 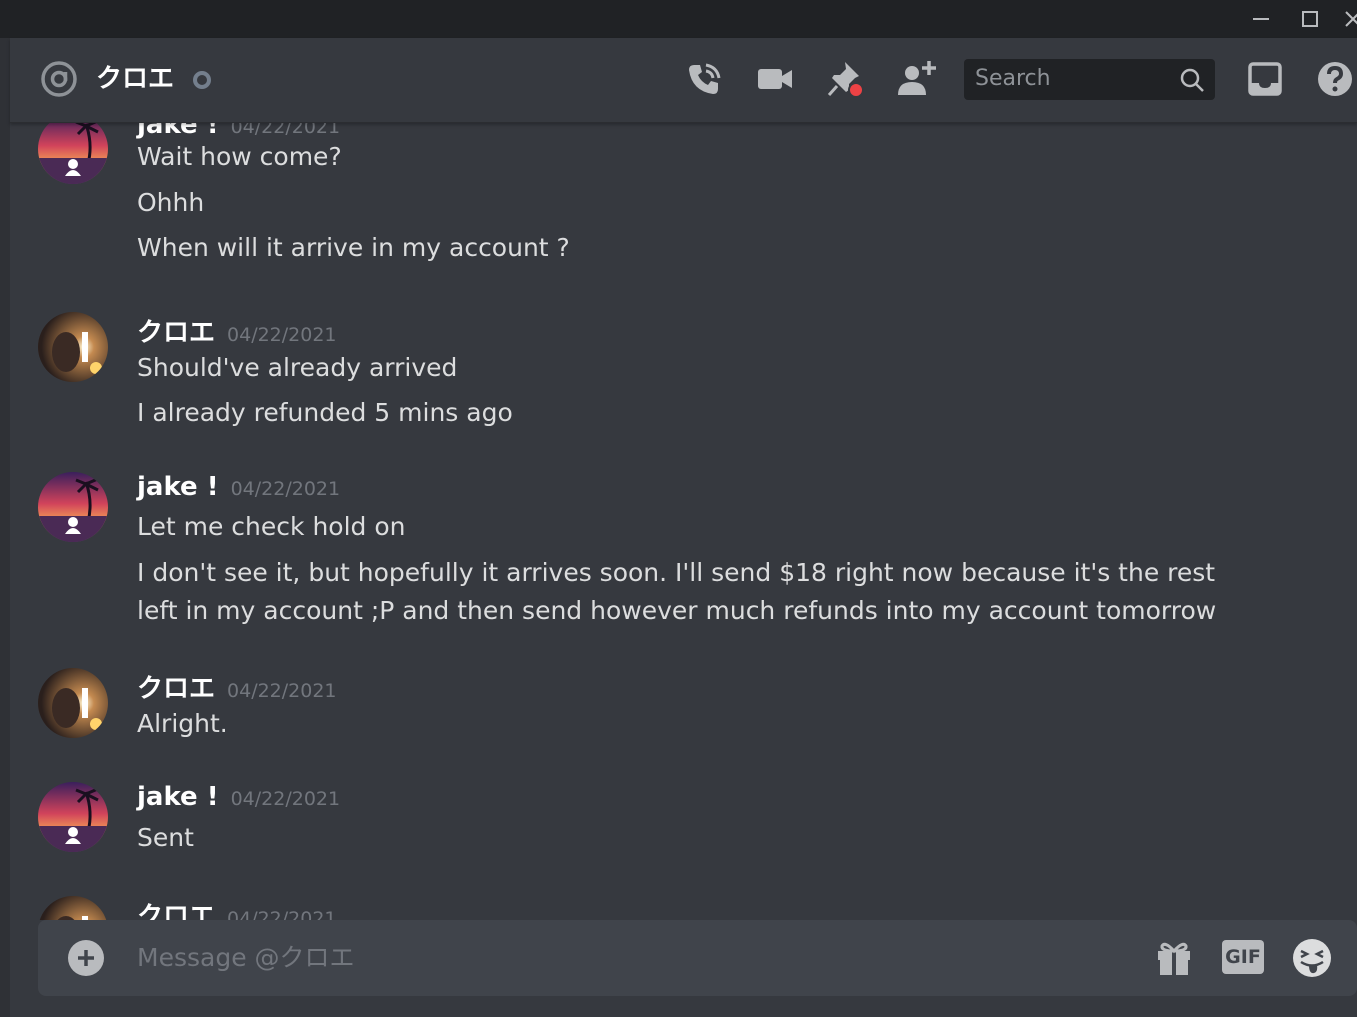 I want to click on close-button, so click(x=1343, y=19).